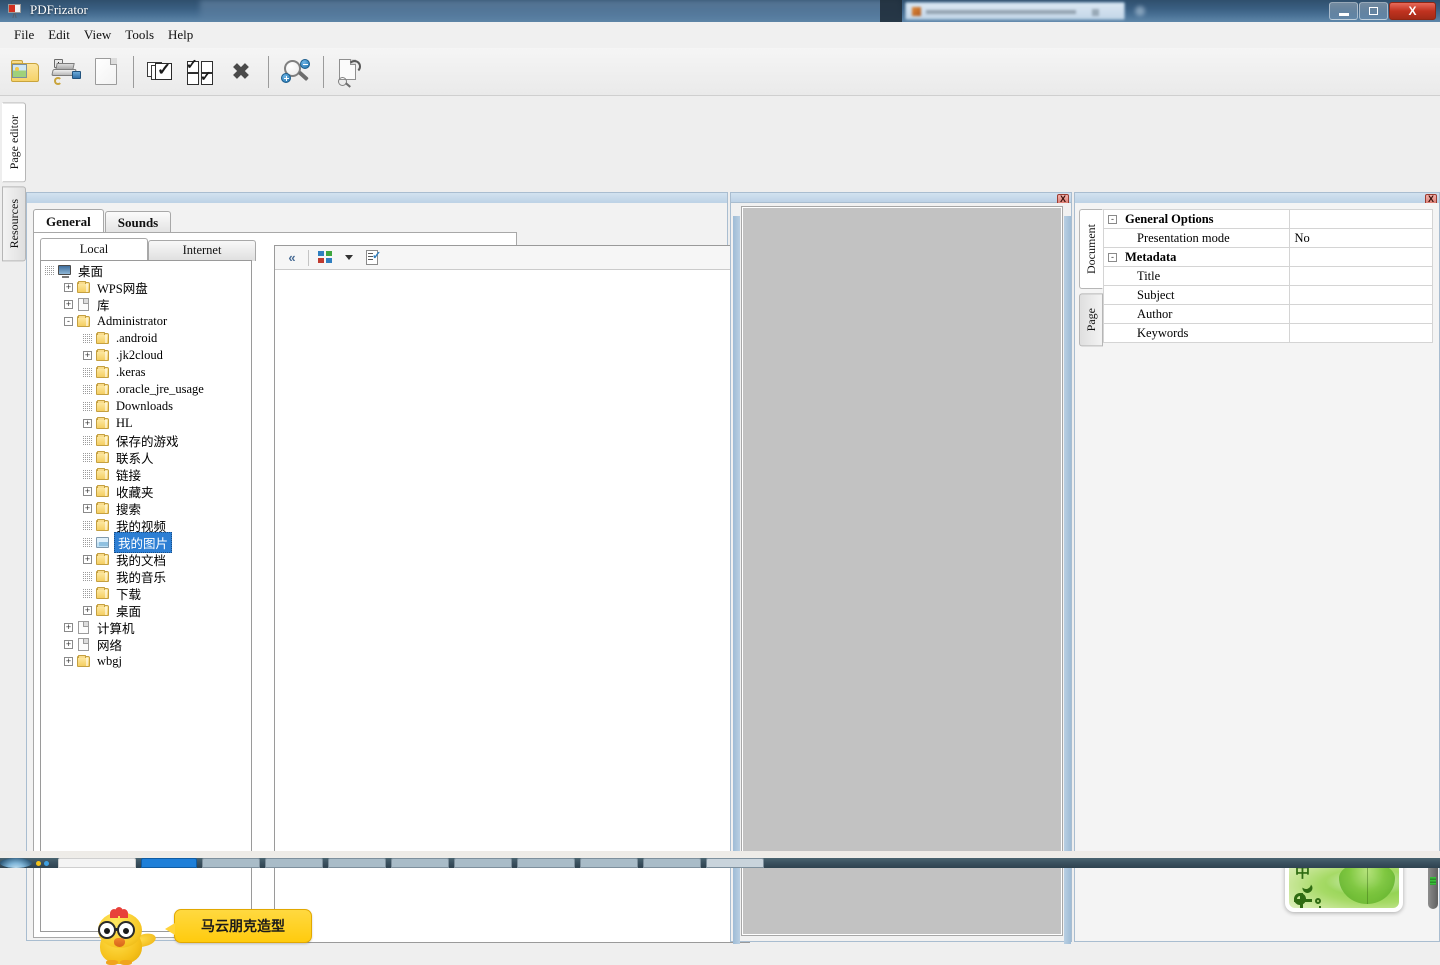 The height and width of the screenshot is (965, 1440). I want to click on maximize-button, so click(1373, 11).